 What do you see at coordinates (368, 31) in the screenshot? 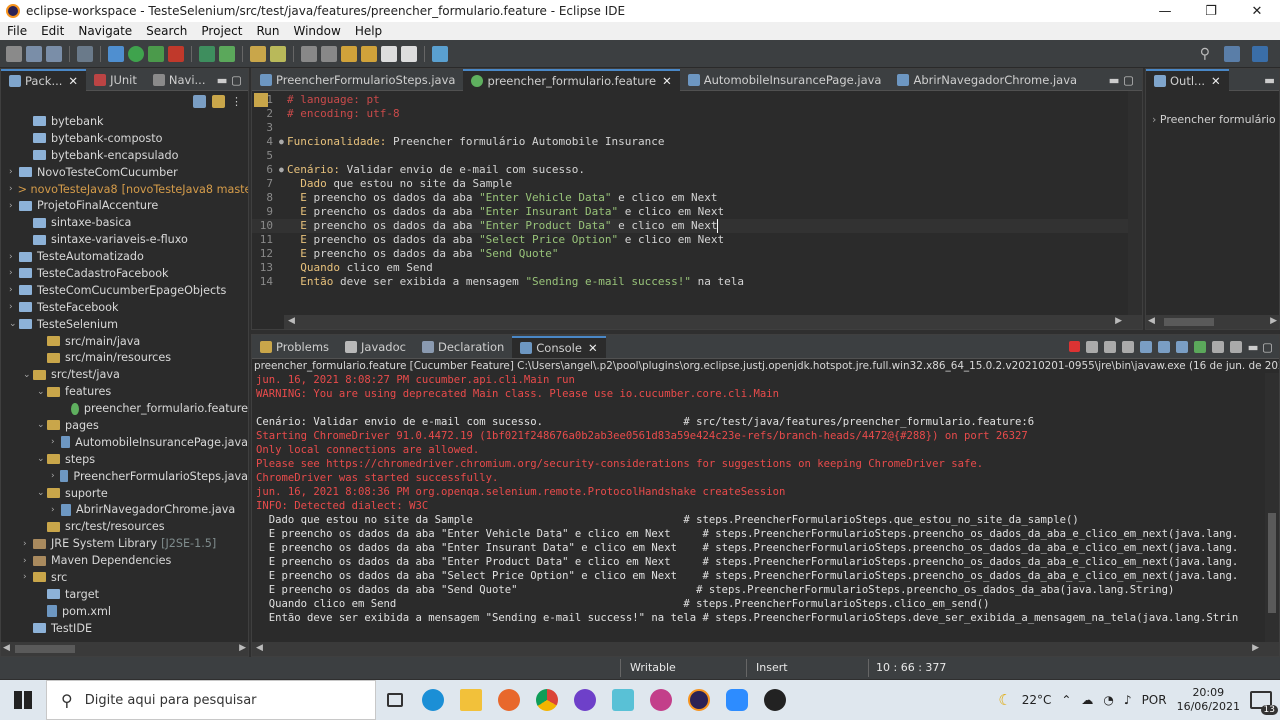
I see `menu-help: Help` at bounding box center [368, 31].